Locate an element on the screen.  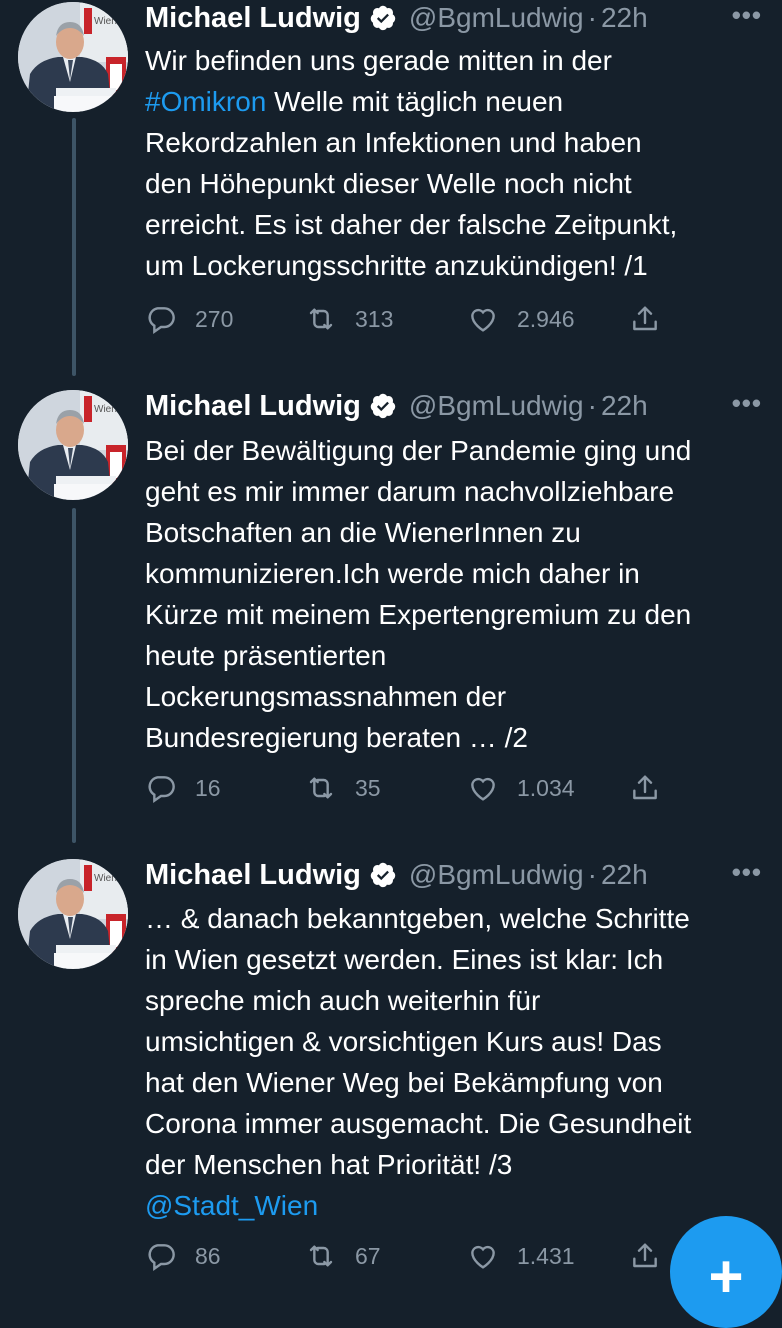
tweet-text-line: Wir befinden uns gerade mitten in der is located at coordinates (457, 60).